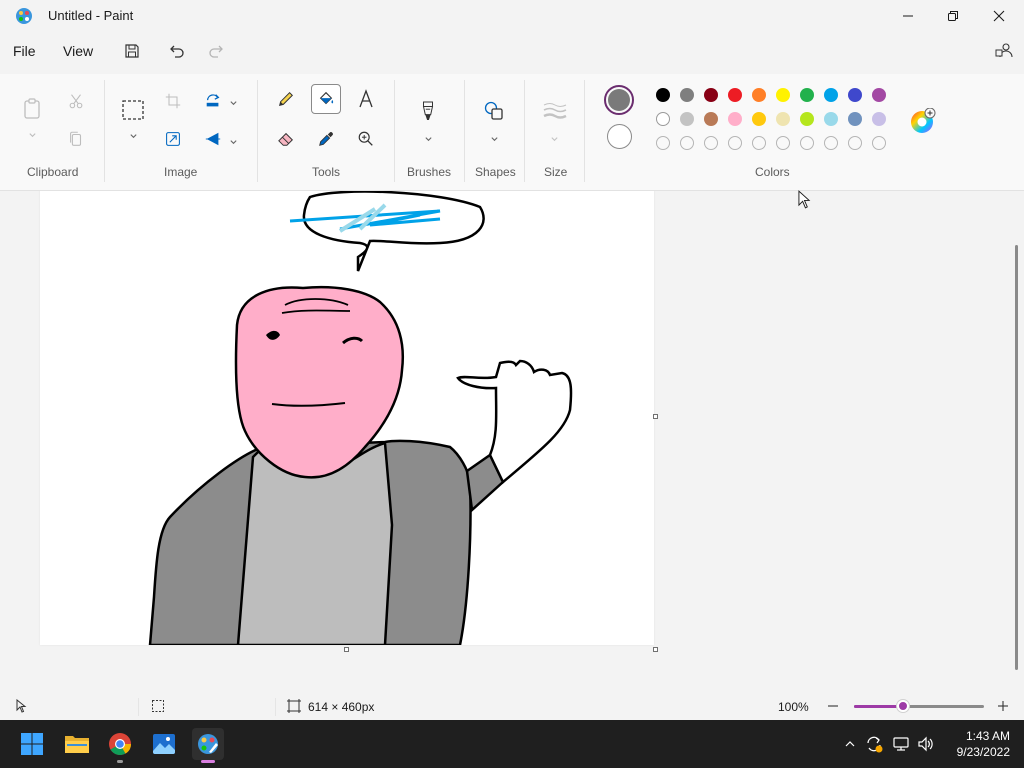 The image size is (1024, 768). What do you see at coordinates (346, 649) in the screenshot?
I see `resize-handle-bottom` at bounding box center [346, 649].